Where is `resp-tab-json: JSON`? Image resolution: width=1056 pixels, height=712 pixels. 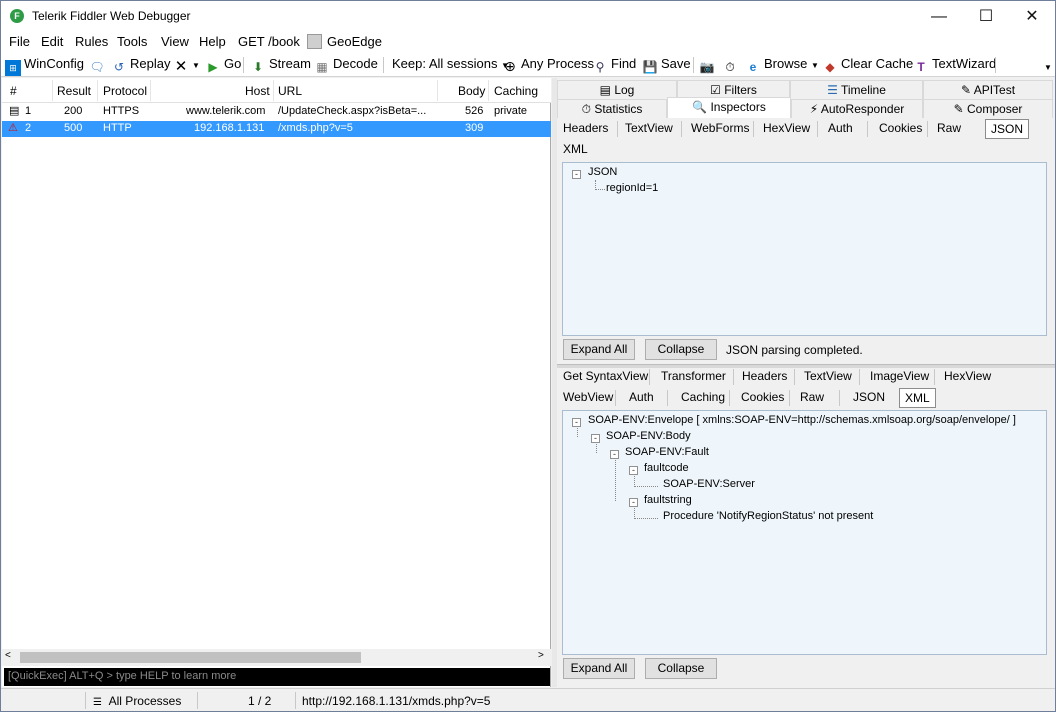
resp-tab-json: JSON is located at coordinates (869, 398).